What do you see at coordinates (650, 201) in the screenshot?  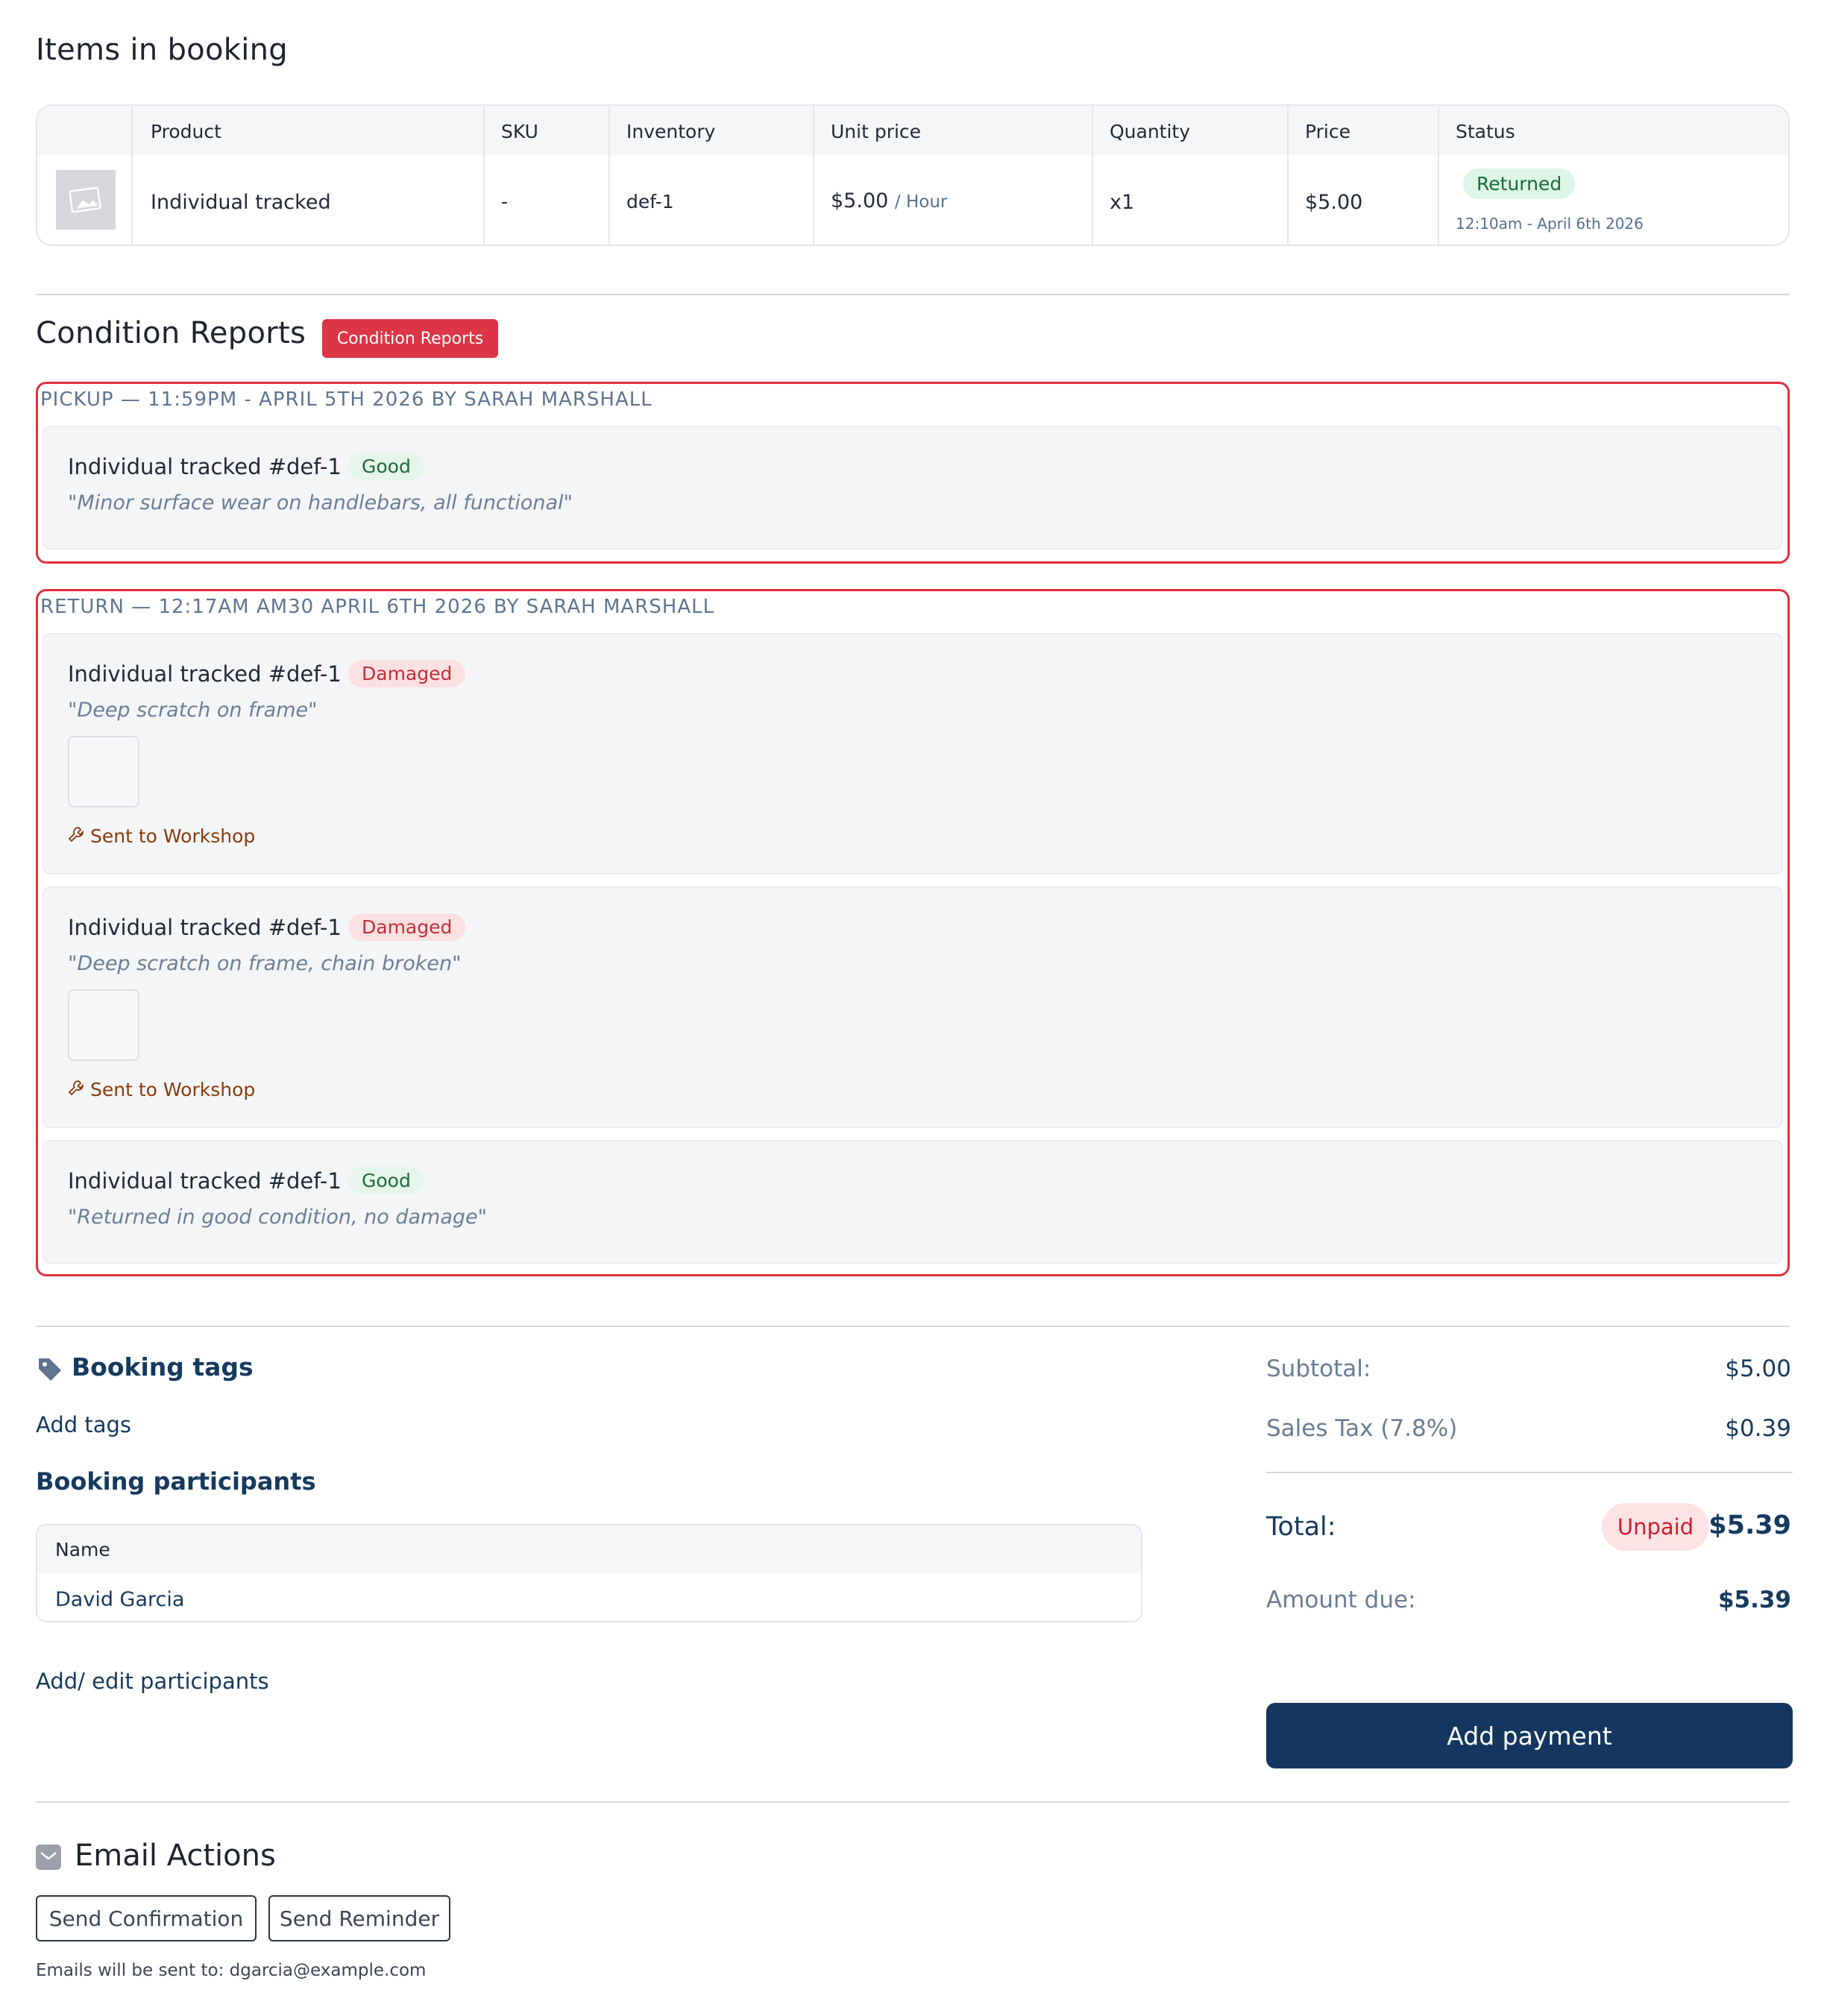 I see `inventory-link: def-1` at bounding box center [650, 201].